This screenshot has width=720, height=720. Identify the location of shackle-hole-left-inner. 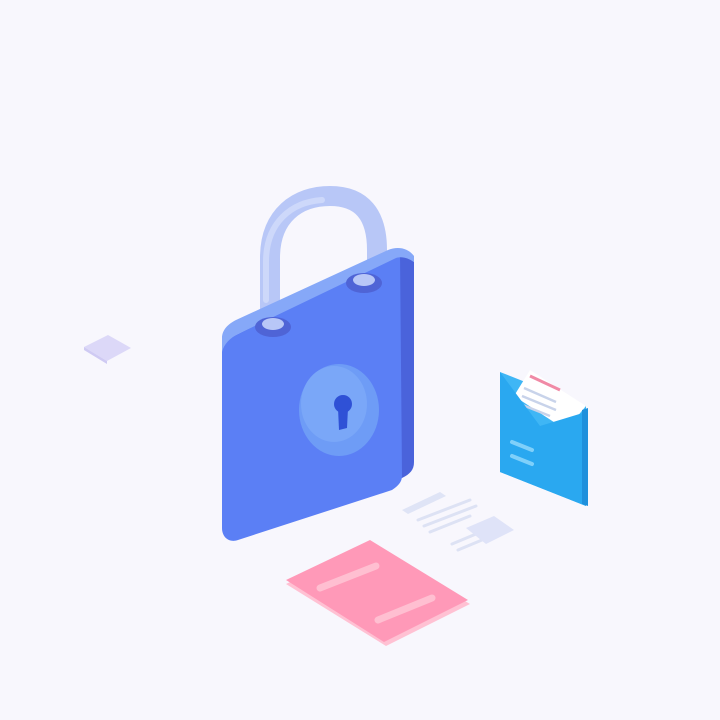
(273, 324).